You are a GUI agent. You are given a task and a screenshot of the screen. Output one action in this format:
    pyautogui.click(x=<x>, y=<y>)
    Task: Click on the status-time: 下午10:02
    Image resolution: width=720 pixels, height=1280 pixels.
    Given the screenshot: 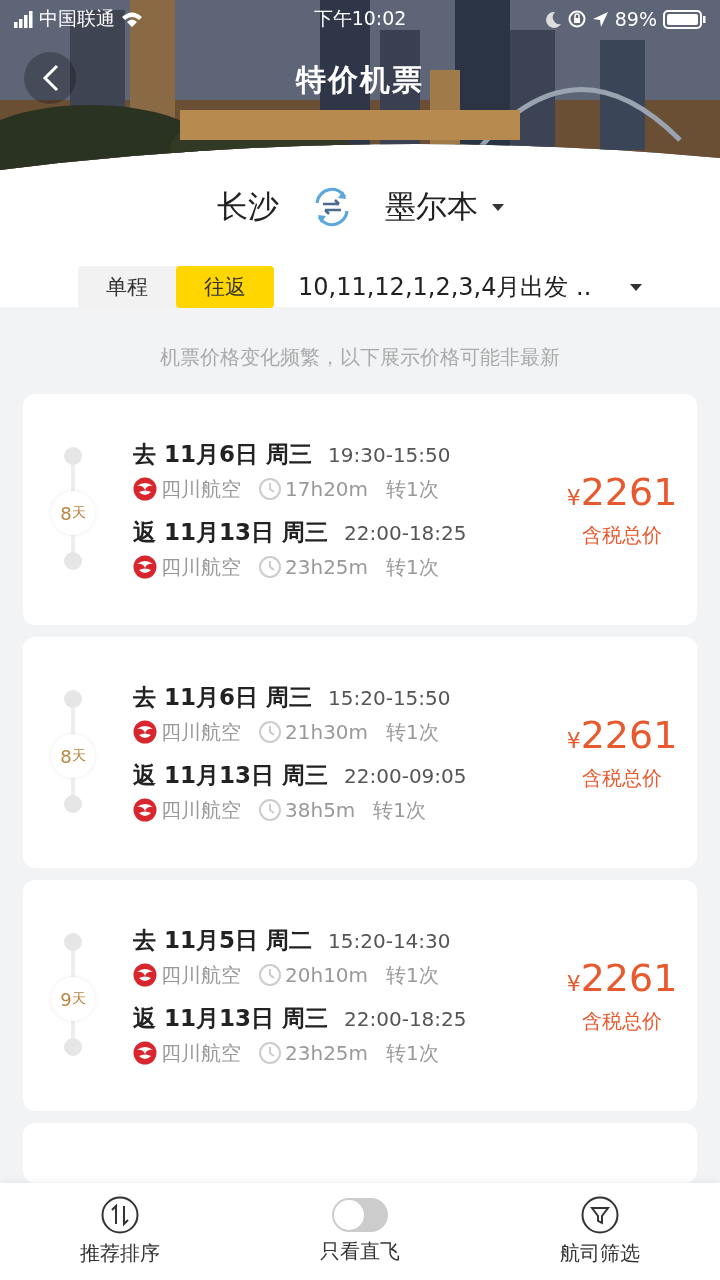 What is the action you would take?
    pyautogui.click(x=360, y=18)
    